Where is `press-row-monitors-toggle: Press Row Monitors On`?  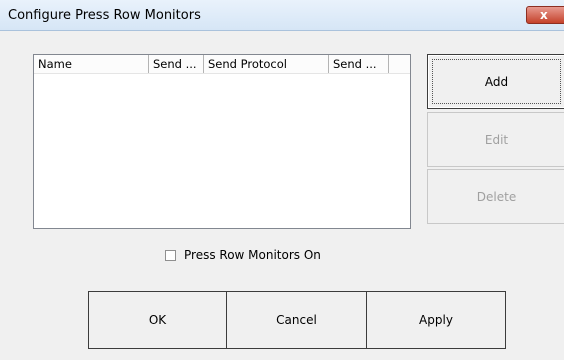
press-row-monitors-toggle: Press Row Monitors On is located at coordinates (243, 255).